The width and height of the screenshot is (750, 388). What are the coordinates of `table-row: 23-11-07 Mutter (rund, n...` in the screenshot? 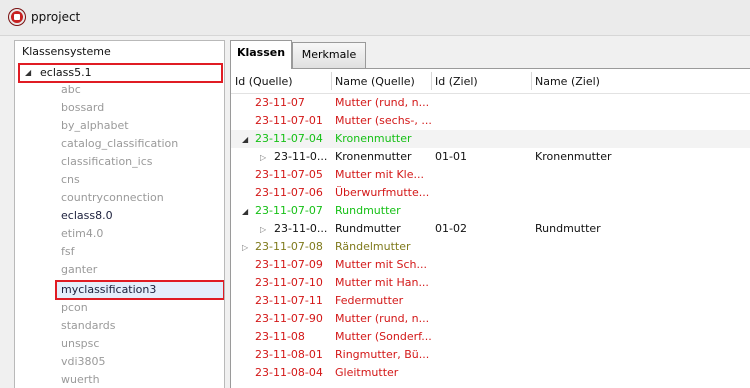 It's located at (490, 103).